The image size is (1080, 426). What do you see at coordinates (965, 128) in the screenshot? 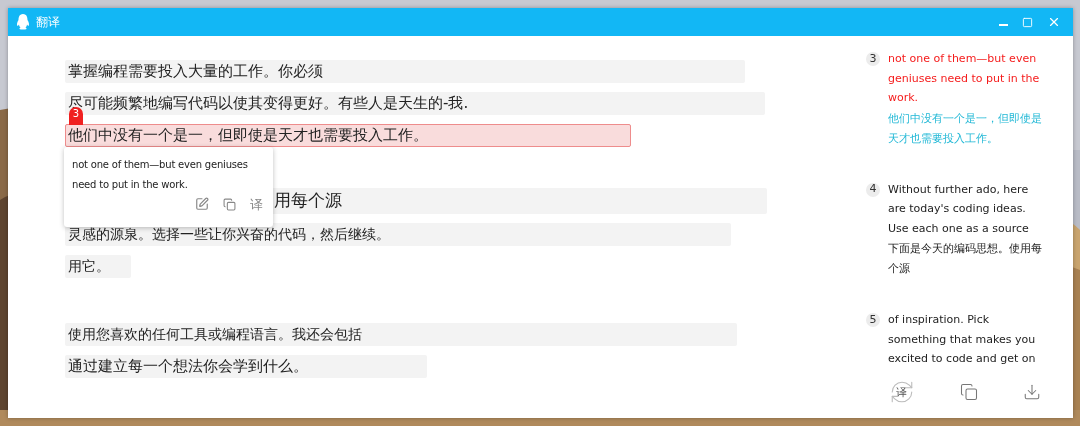
I see `translated-text: 他们中没有一个是一，但即使是天才也需要投入工作。` at bounding box center [965, 128].